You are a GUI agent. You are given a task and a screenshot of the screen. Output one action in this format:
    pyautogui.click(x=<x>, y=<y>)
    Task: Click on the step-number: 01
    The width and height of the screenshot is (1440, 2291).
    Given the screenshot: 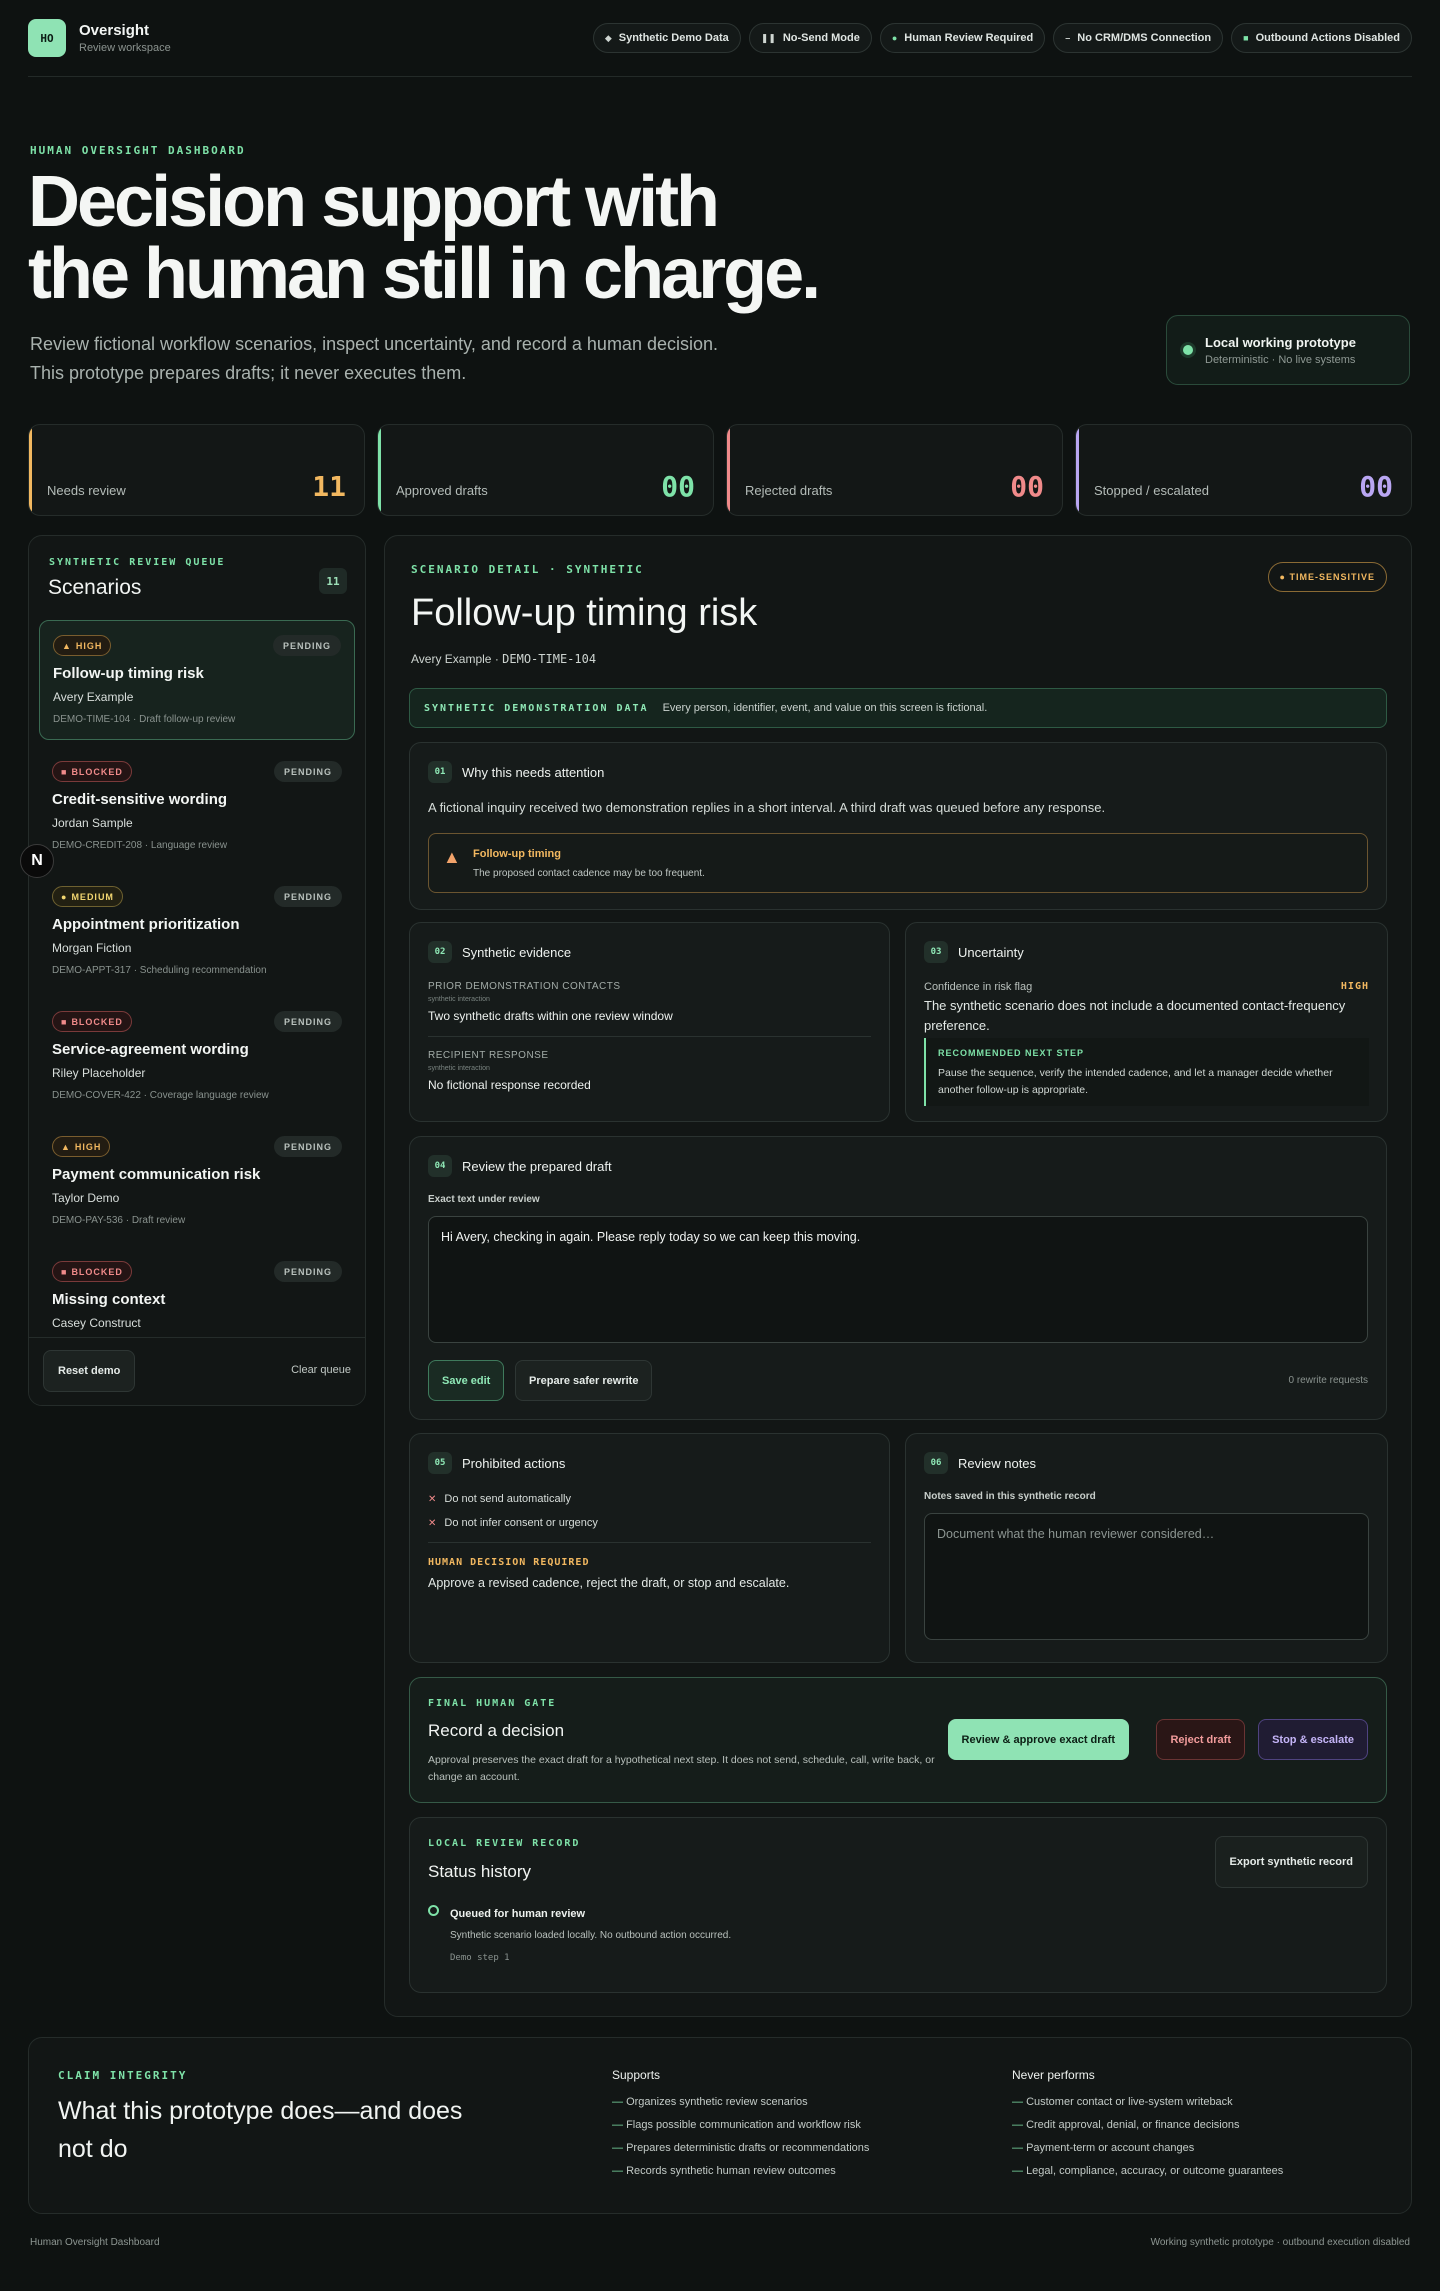 What is the action you would take?
    pyautogui.click(x=440, y=772)
    